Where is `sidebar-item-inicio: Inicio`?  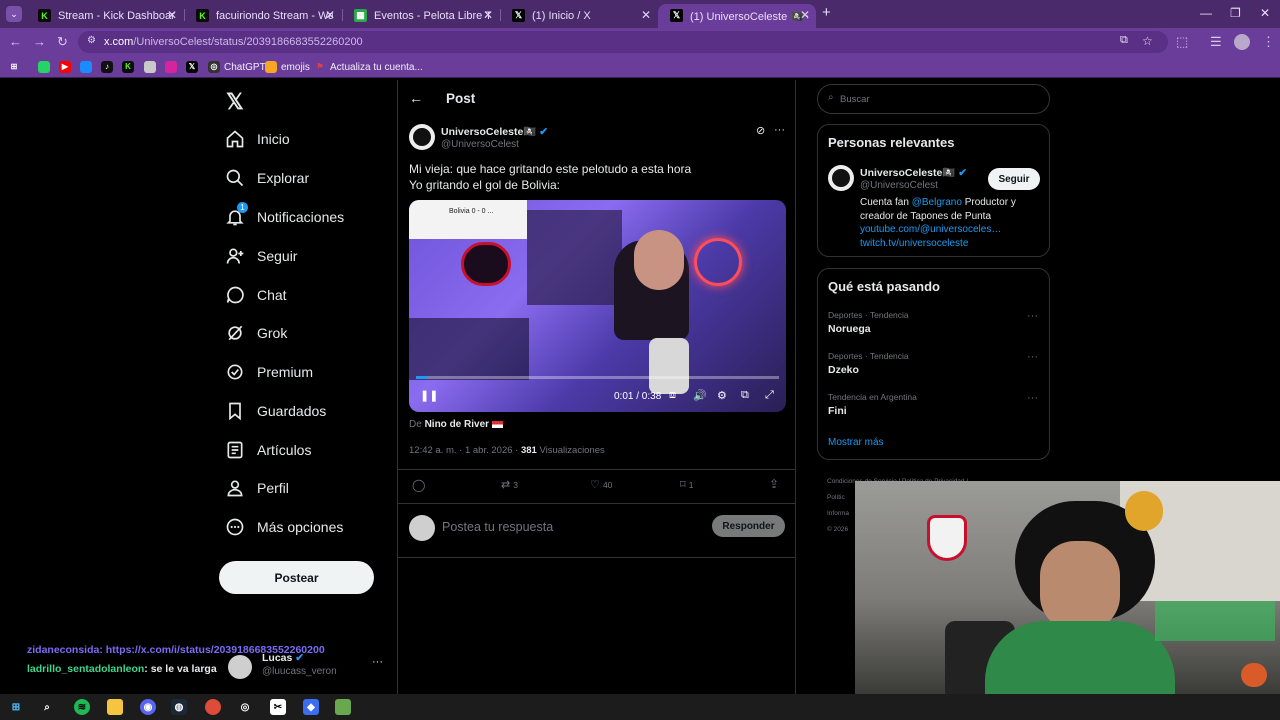
sidebar-item-inicio: Inicio is located at coordinates (256, 139).